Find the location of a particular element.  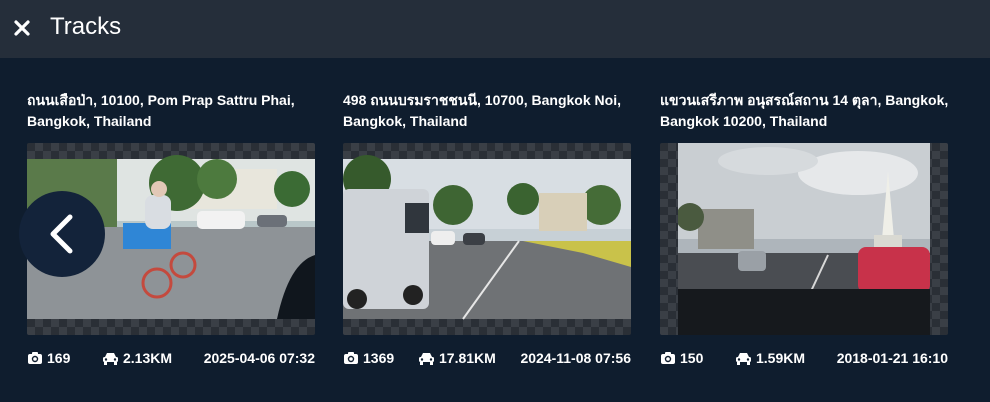

photo-count: 150 is located at coordinates (681, 358).